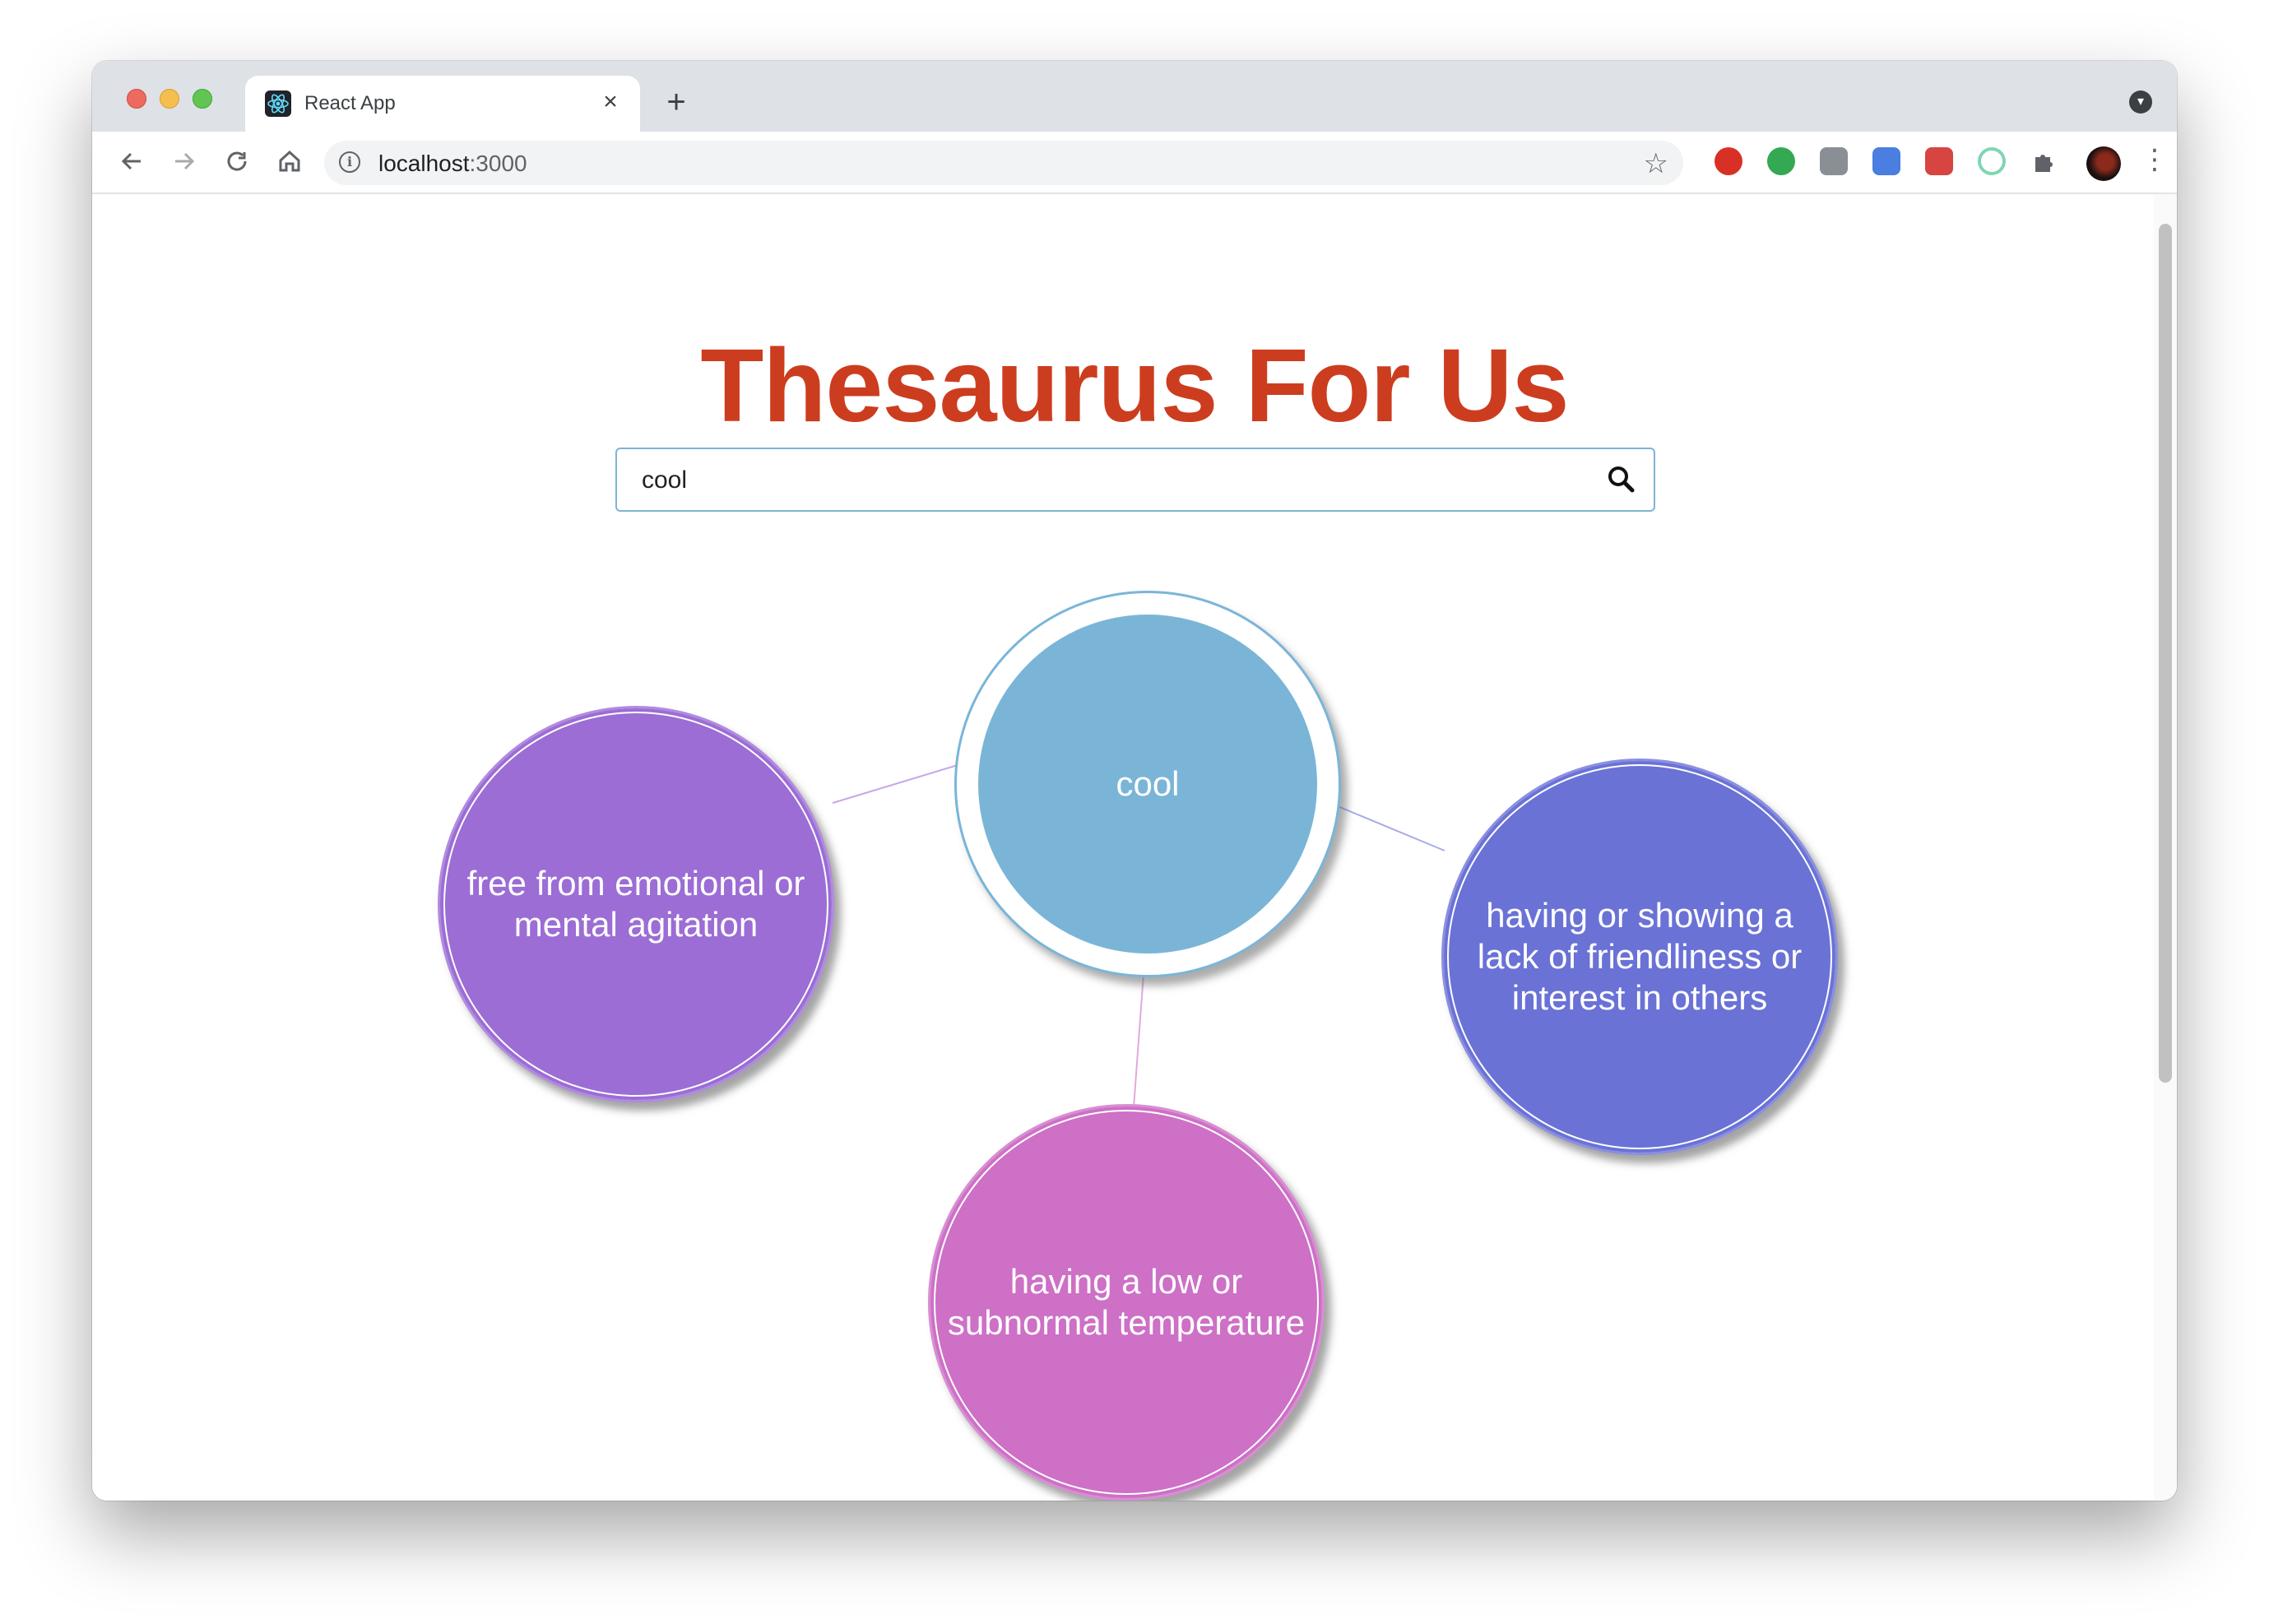  Describe the element at coordinates (1992, 161) in the screenshot. I see `green-ring-extension-icon` at that location.